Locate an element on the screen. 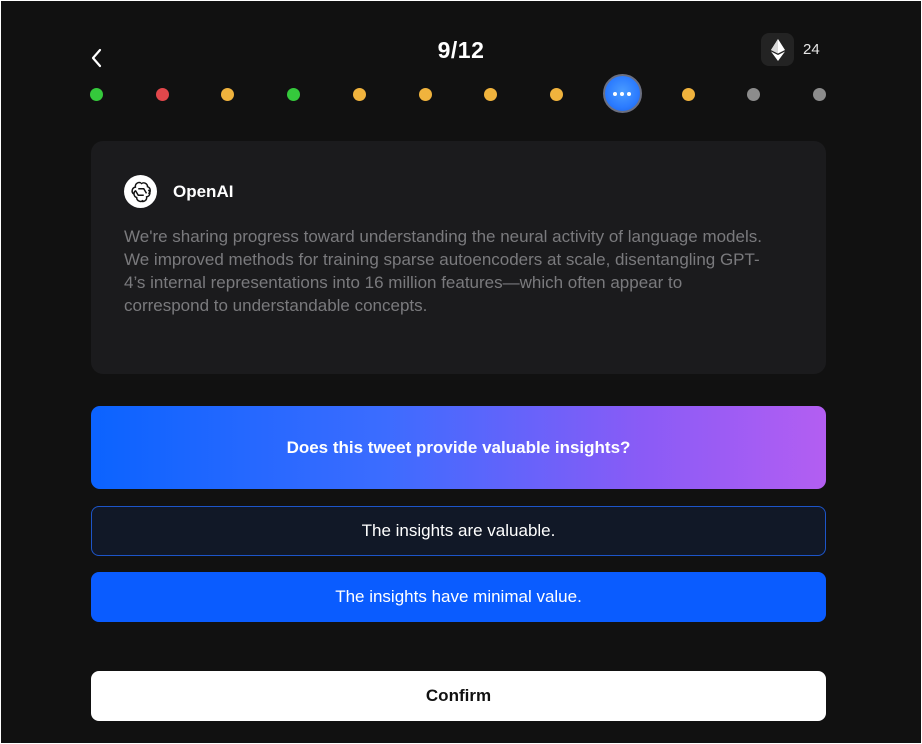 The width and height of the screenshot is (922, 744). openai-logo-icon is located at coordinates (140, 191).